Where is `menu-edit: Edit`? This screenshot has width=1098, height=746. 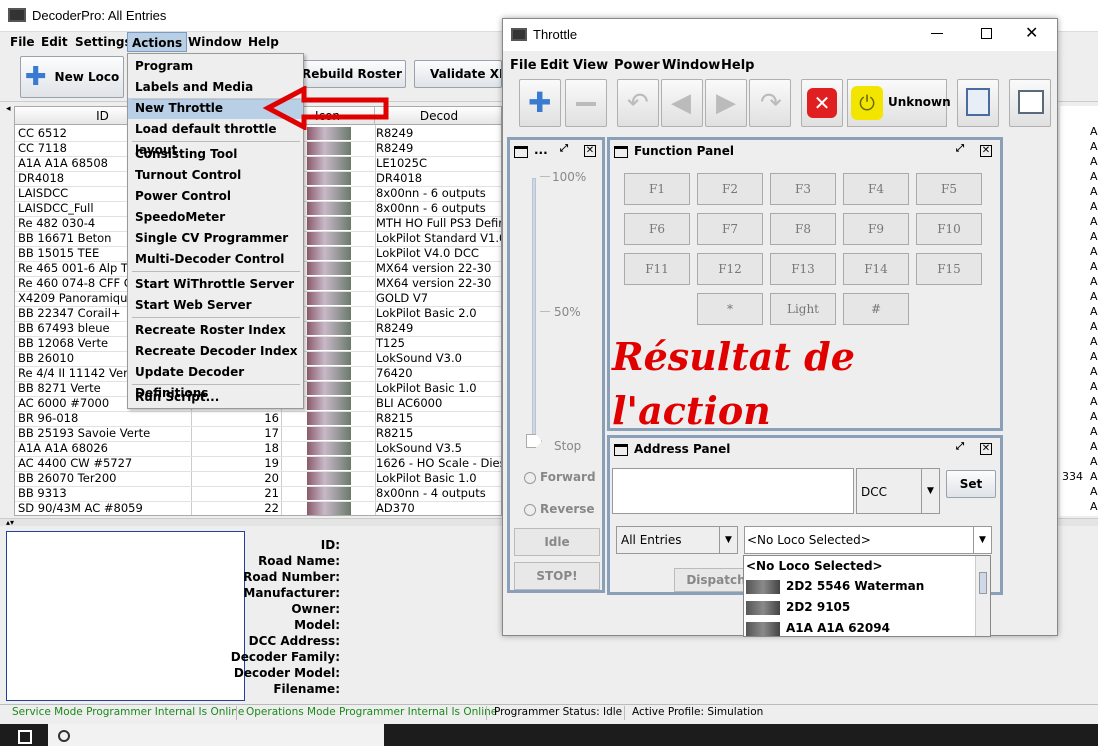
menu-edit: Edit is located at coordinates (54, 42).